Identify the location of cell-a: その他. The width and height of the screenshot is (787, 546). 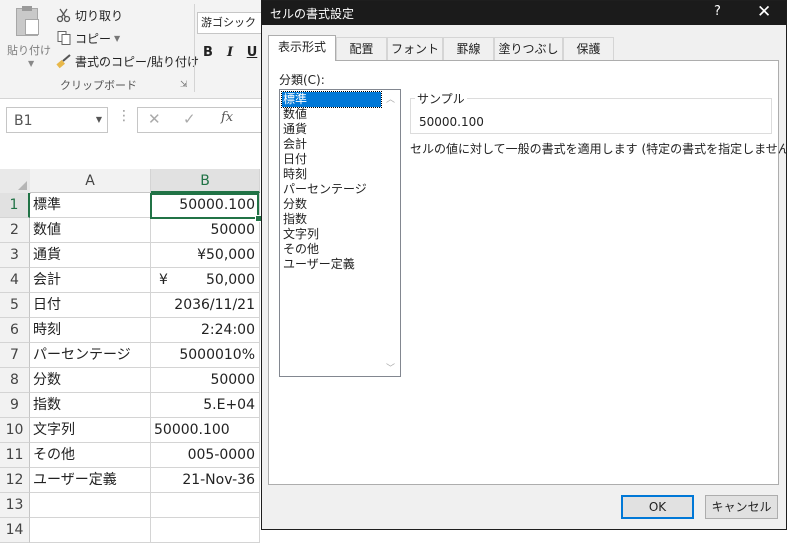
(90, 455).